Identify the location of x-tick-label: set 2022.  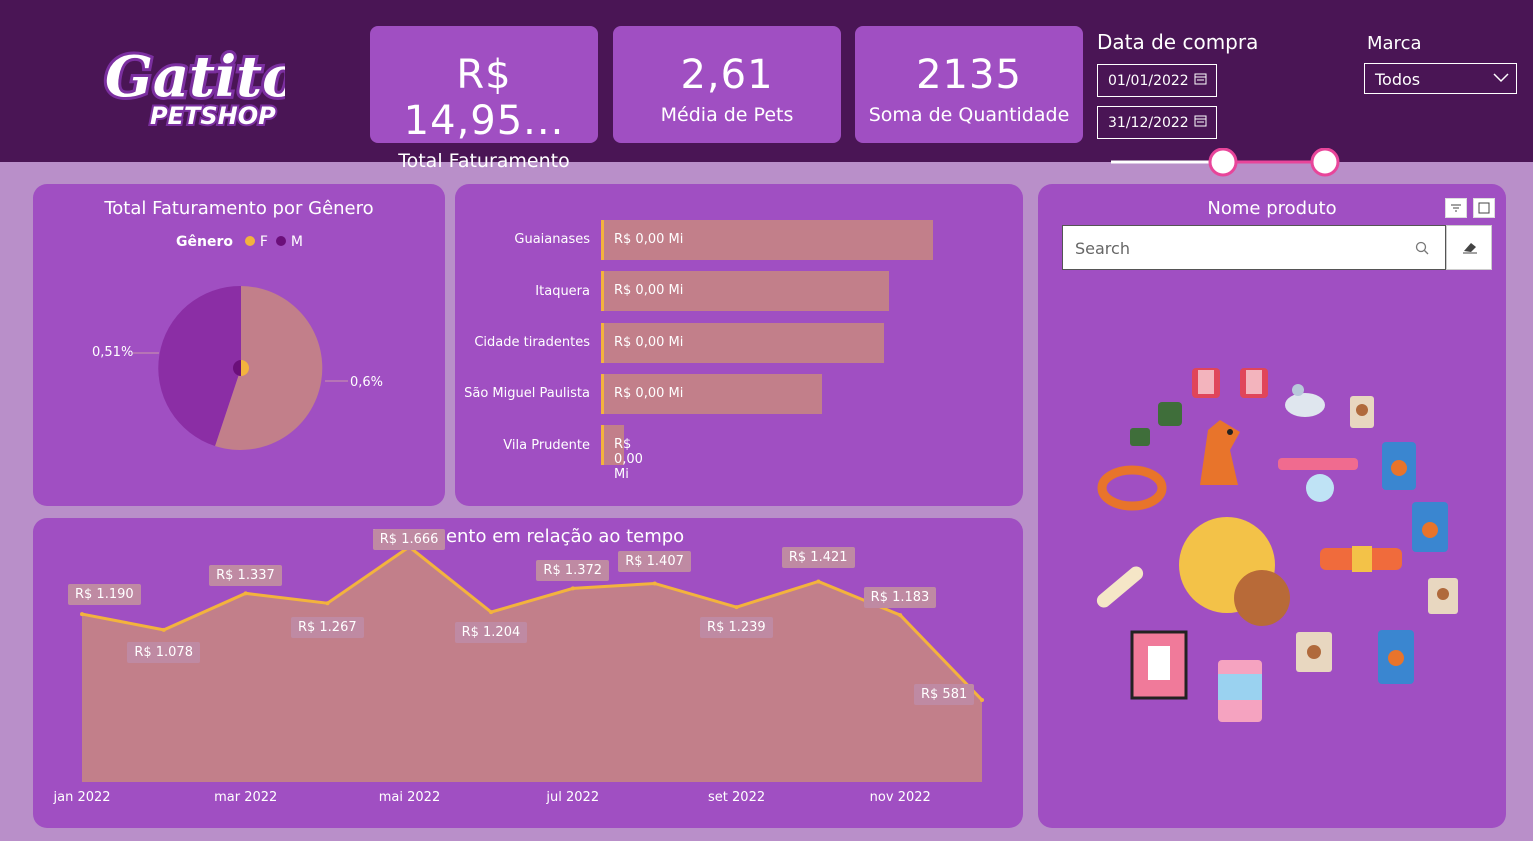
(737, 797).